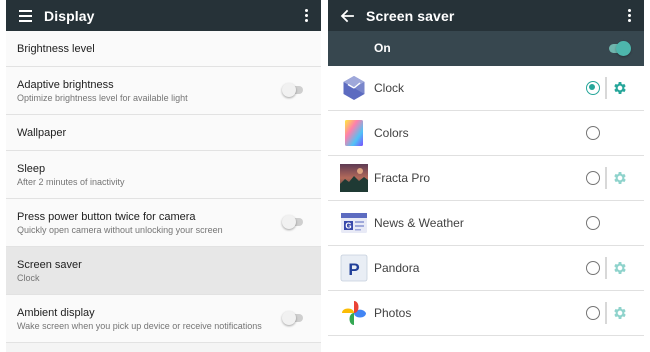 The width and height of the screenshot is (650, 352). What do you see at coordinates (163, 133) in the screenshot?
I see `setting-wallpaper: Wallpaper` at bounding box center [163, 133].